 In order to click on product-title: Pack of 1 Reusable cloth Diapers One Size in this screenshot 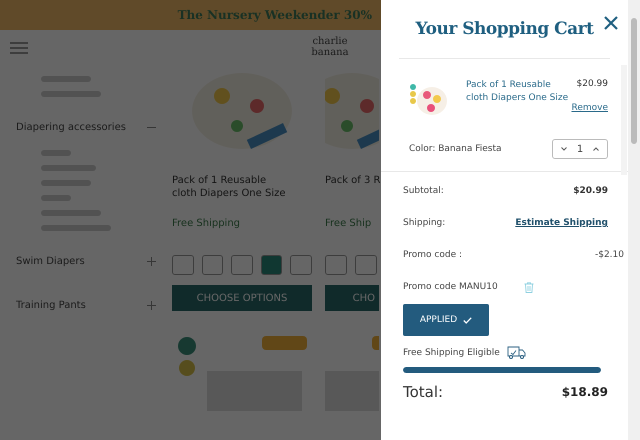, I will do `click(232, 187)`.